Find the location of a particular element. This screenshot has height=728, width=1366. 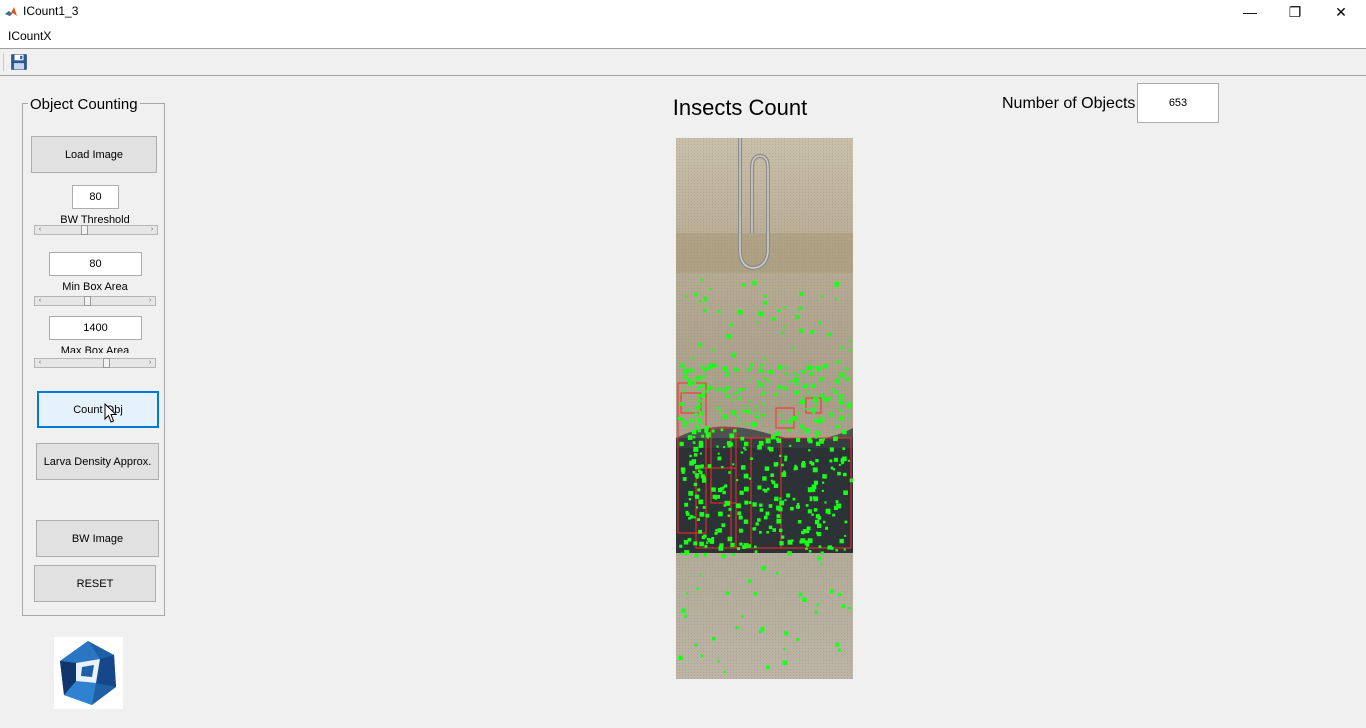

reset-button: RESET is located at coordinates (95, 583).